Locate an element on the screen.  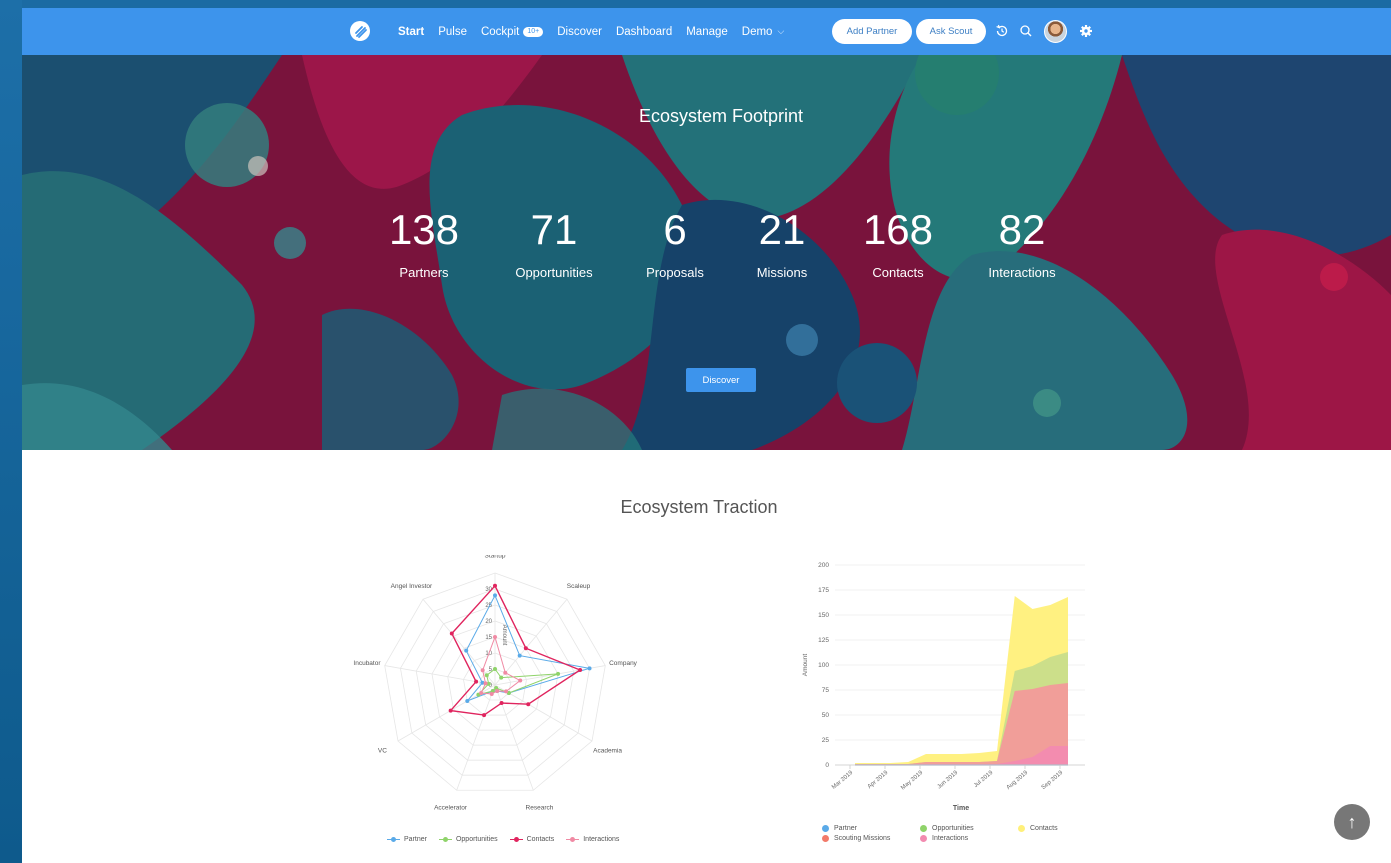
area-y-tick-label: 0 is located at coordinates (827, 765).